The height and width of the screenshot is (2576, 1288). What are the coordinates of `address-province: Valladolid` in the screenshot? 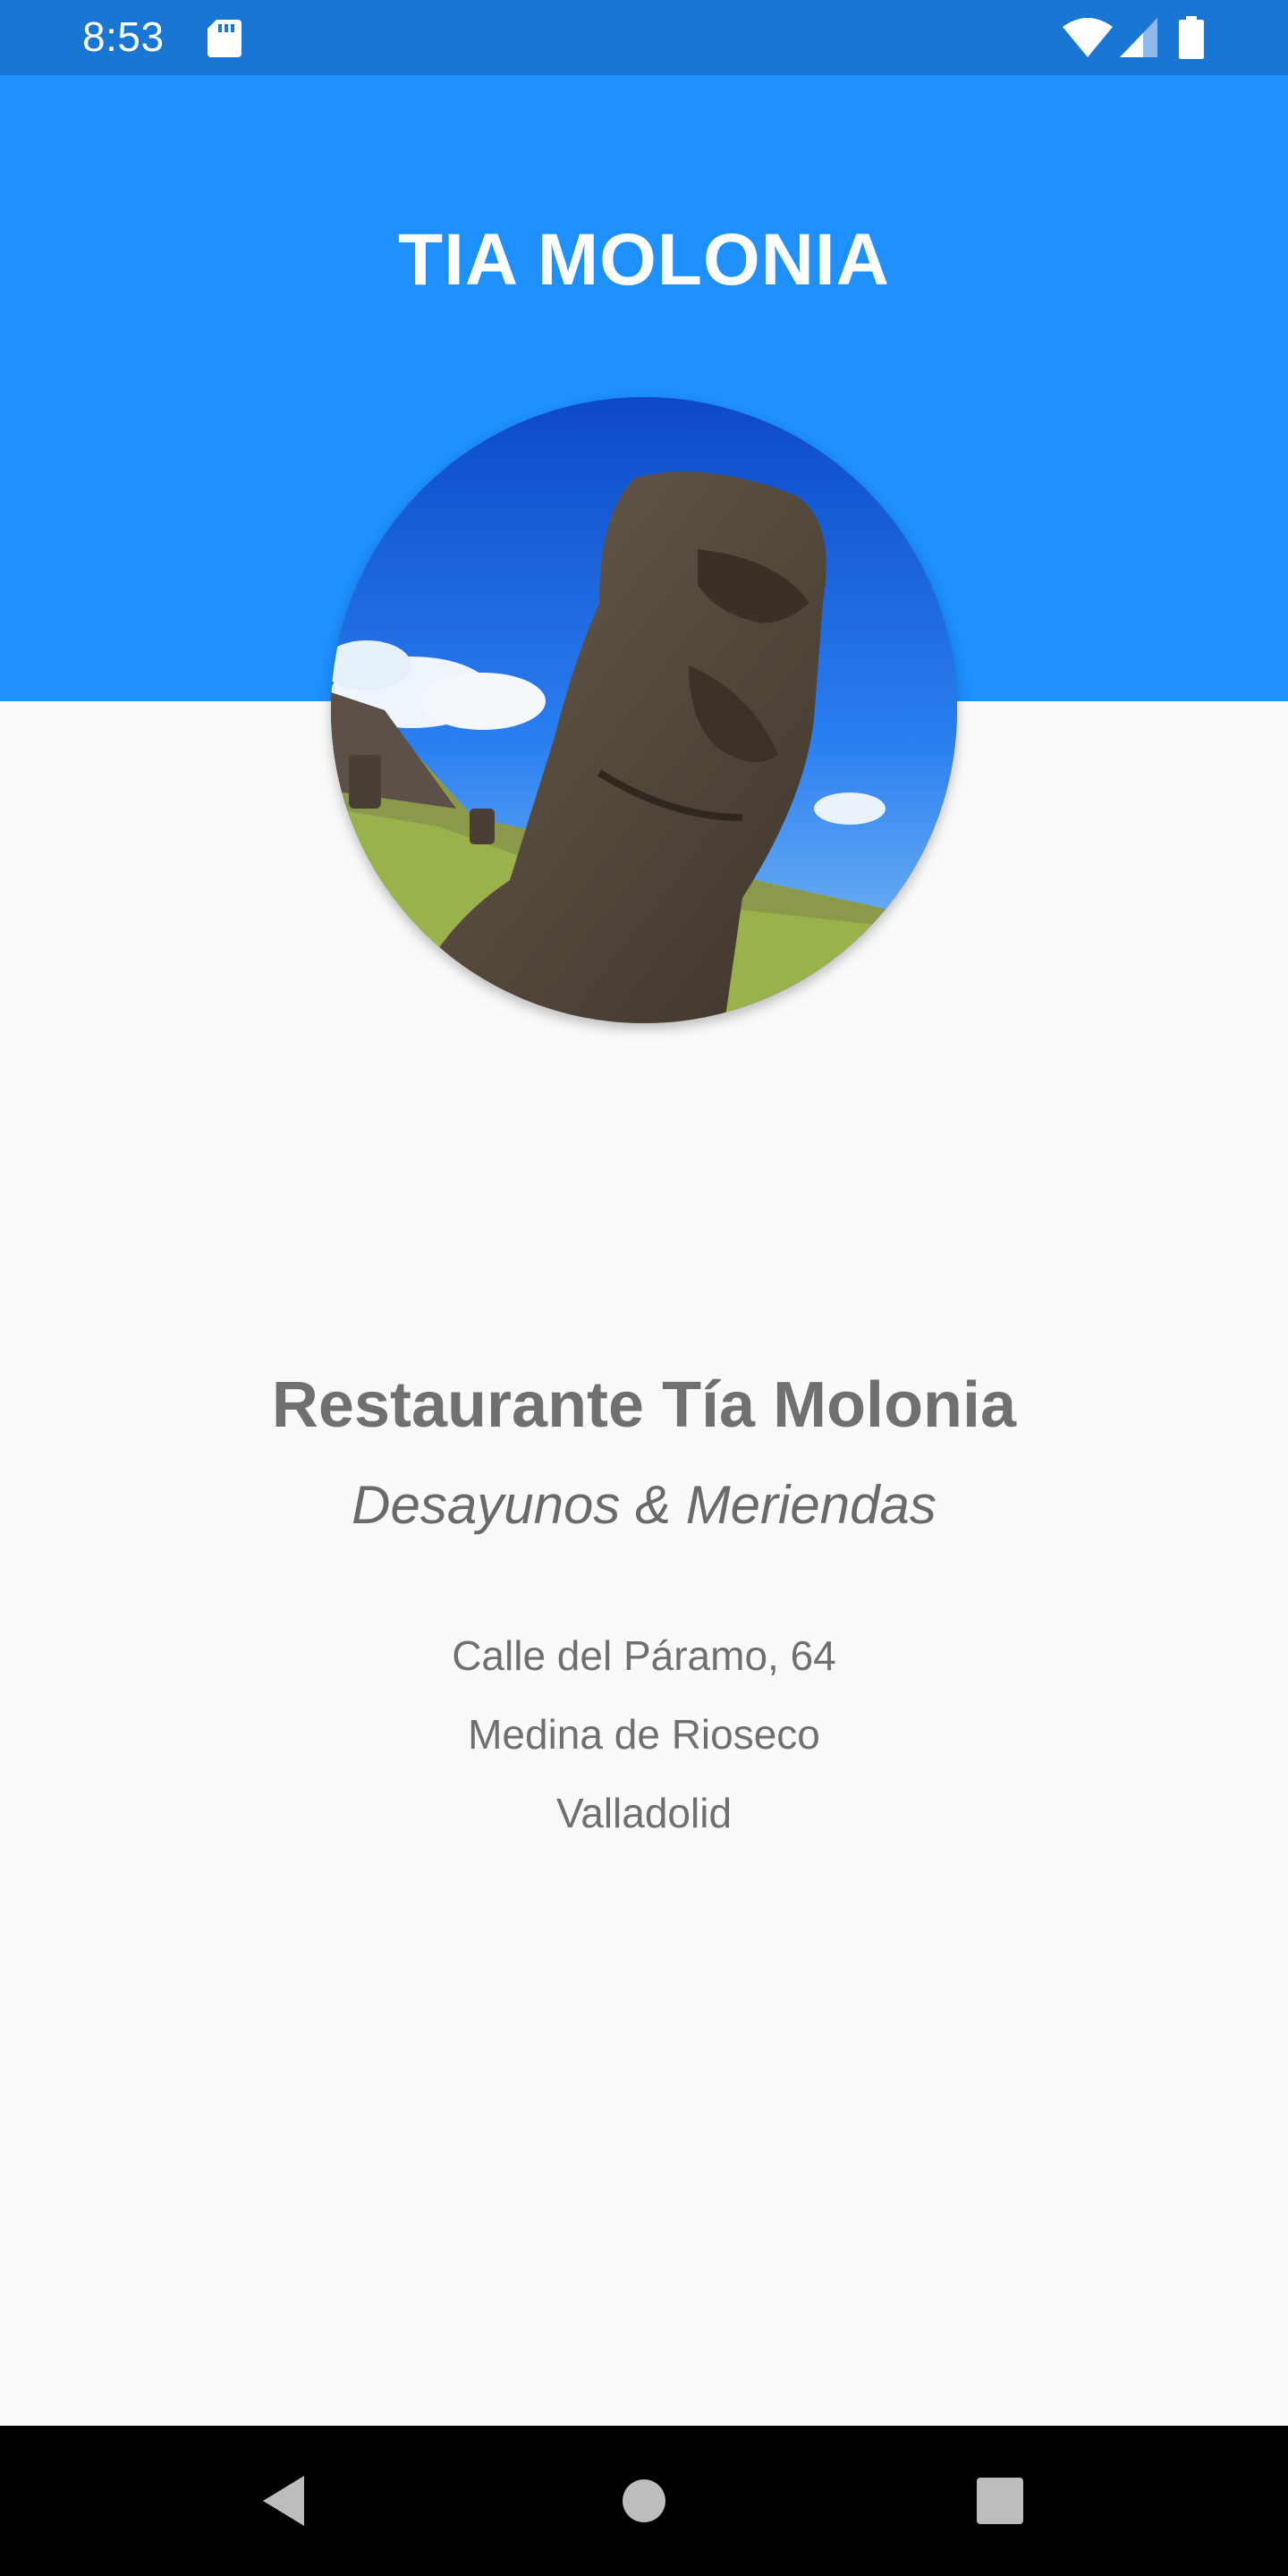 It's located at (644, 1813).